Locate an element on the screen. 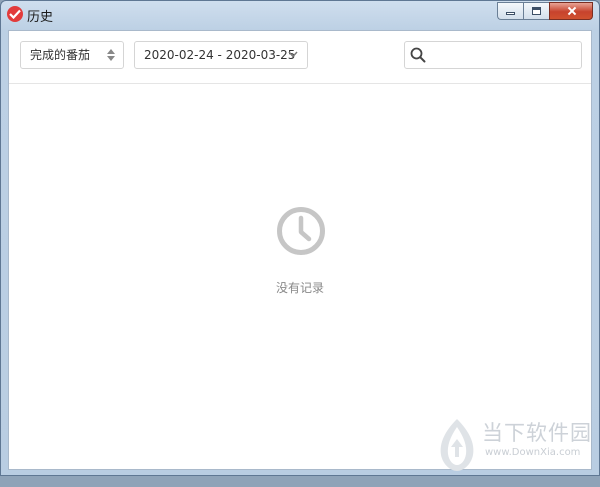  maximize-button is located at coordinates (536, 11).